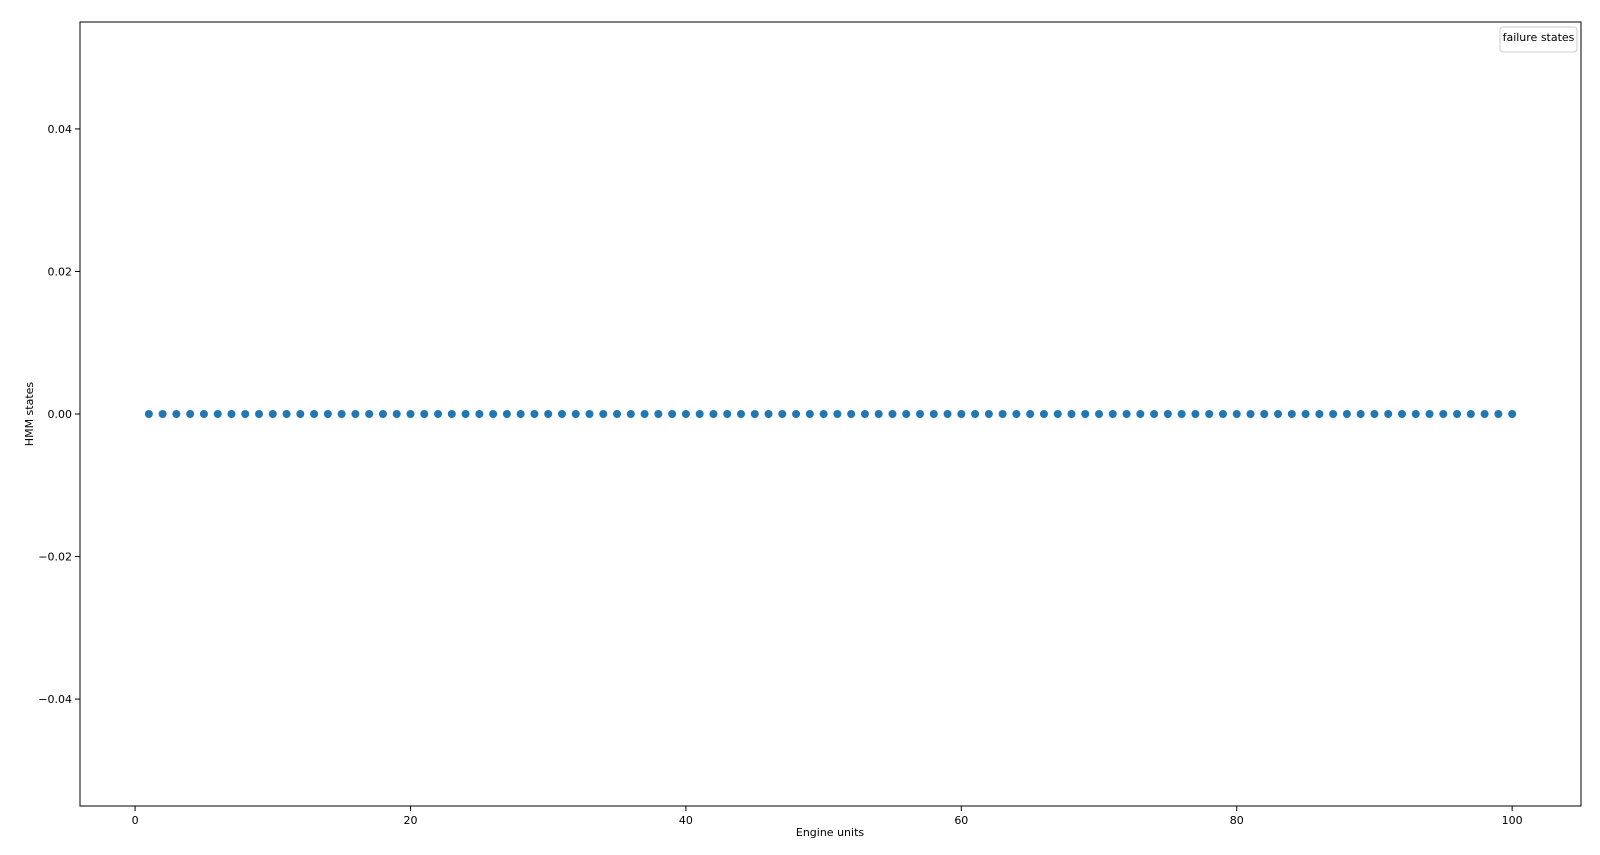 Image resolution: width=1600 pixels, height=855 pixels. I want to click on y-tick-label: 0.04, so click(60, 129).